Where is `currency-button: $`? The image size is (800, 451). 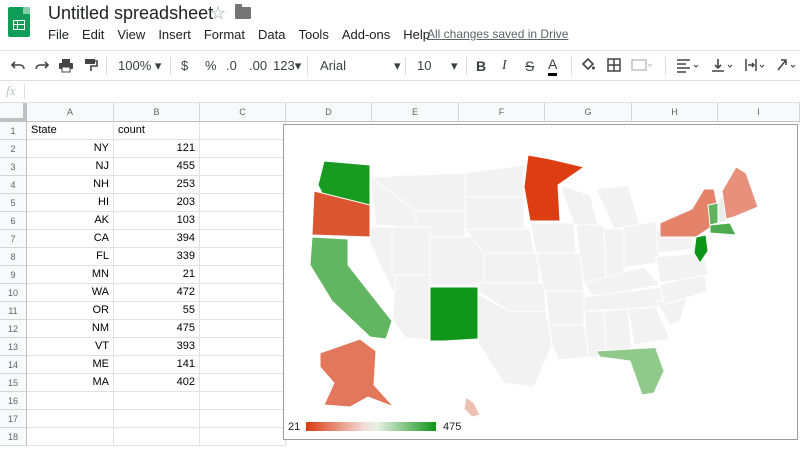 currency-button: $ is located at coordinates (184, 66).